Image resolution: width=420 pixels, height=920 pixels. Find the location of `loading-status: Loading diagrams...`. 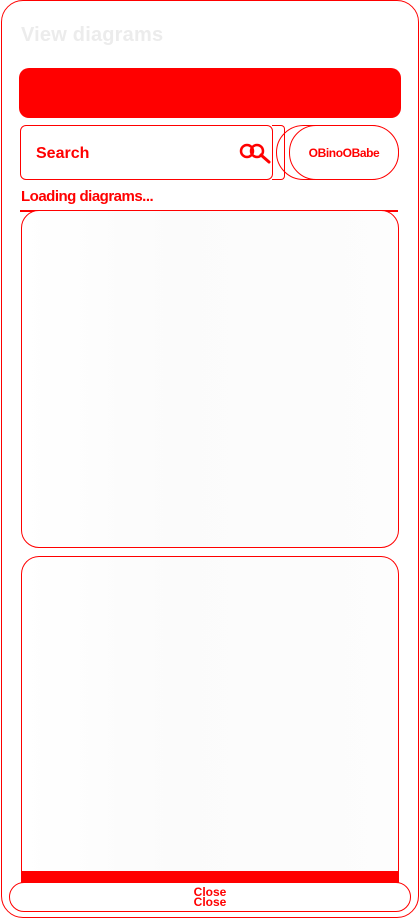

loading-status: Loading diagrams... is located at coordinates (87, 196).